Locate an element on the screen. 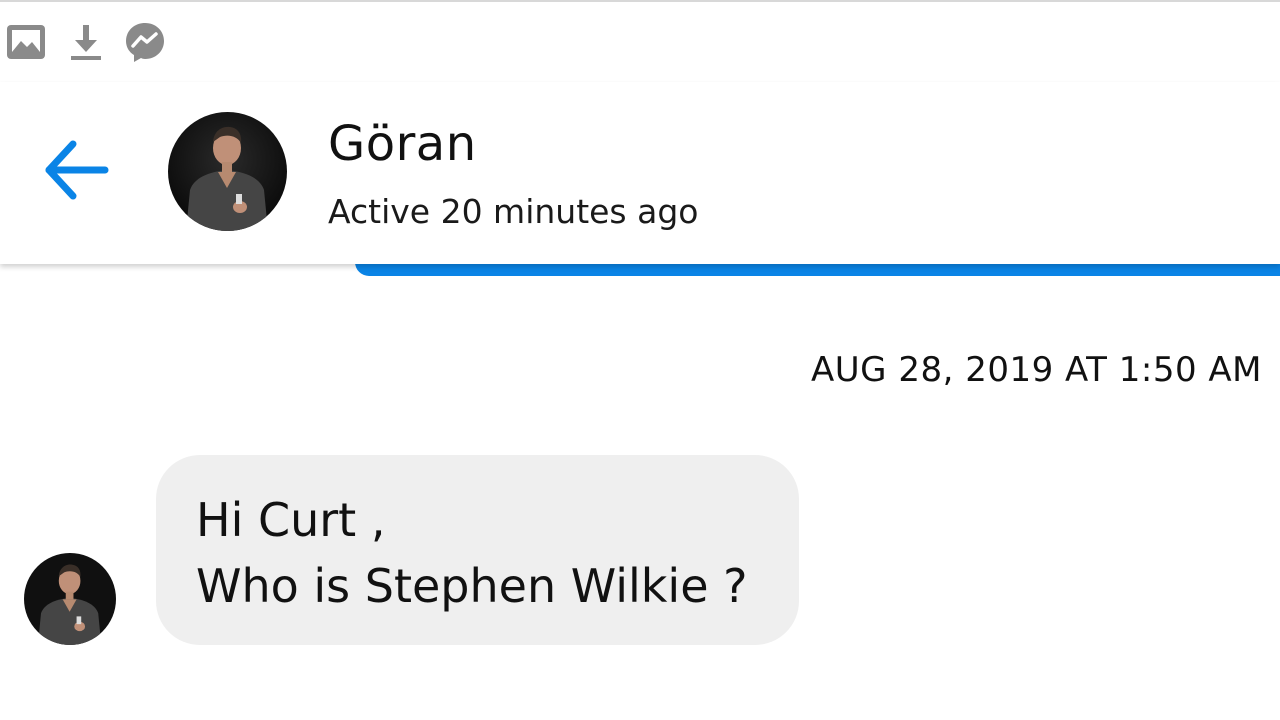  image-icon is located at coordinates (26, 42).